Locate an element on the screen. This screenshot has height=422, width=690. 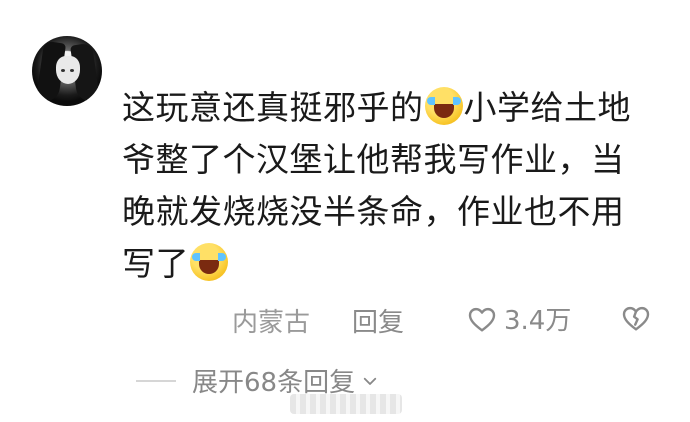
avatar-eye-right is located at coordinates (72, 70).